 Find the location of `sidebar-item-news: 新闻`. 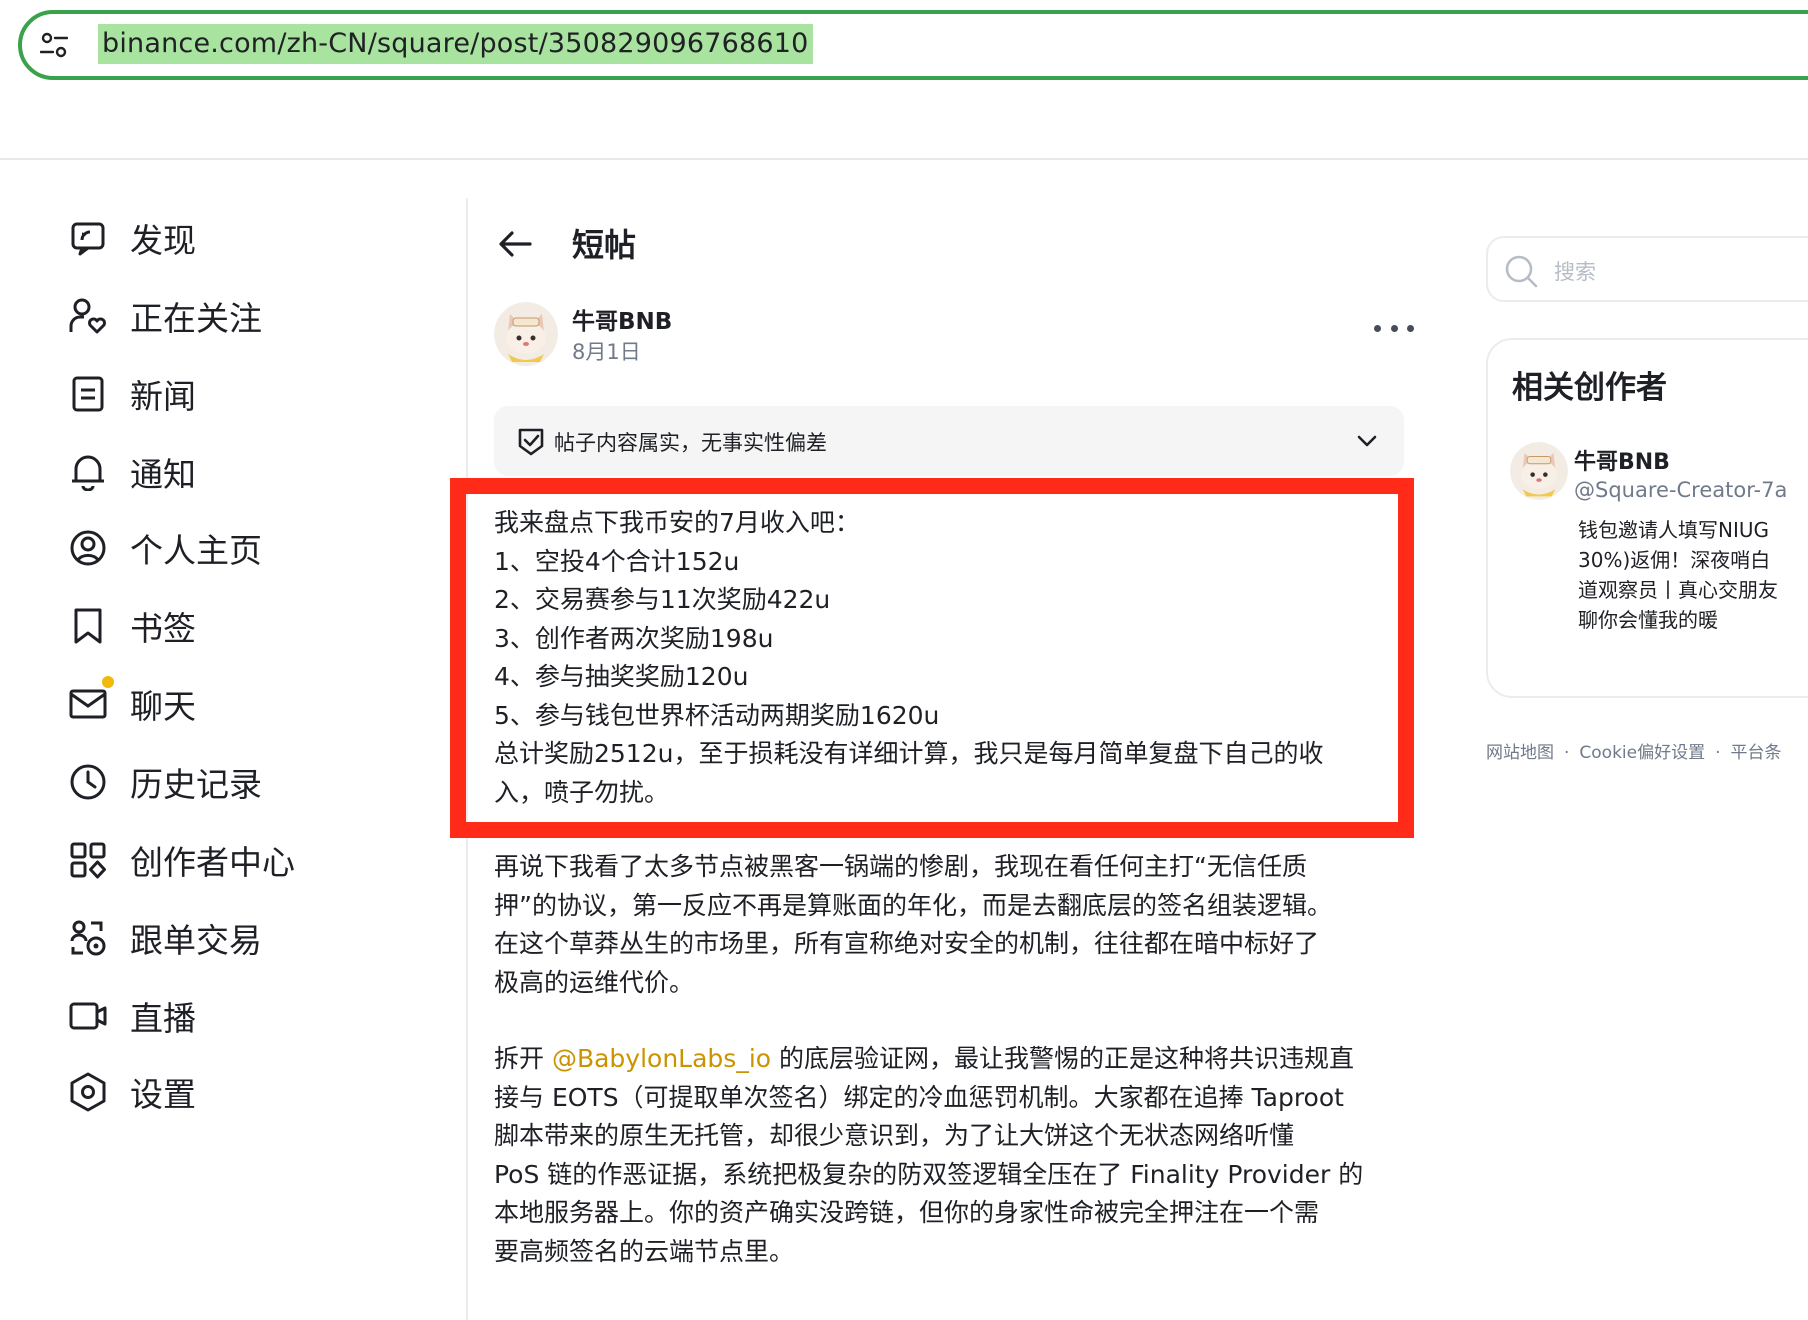

sidebar-item-news: 新闻 is located at coordinates (131, 394).